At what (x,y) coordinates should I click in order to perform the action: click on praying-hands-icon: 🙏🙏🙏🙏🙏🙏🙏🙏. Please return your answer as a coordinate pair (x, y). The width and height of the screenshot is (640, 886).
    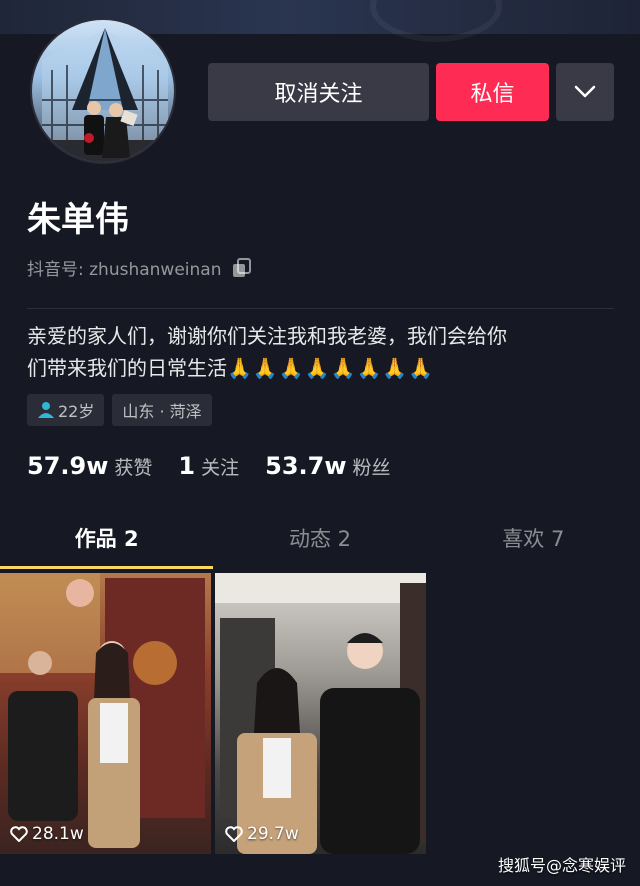
    Looking at the image, I should click on (331, 368).